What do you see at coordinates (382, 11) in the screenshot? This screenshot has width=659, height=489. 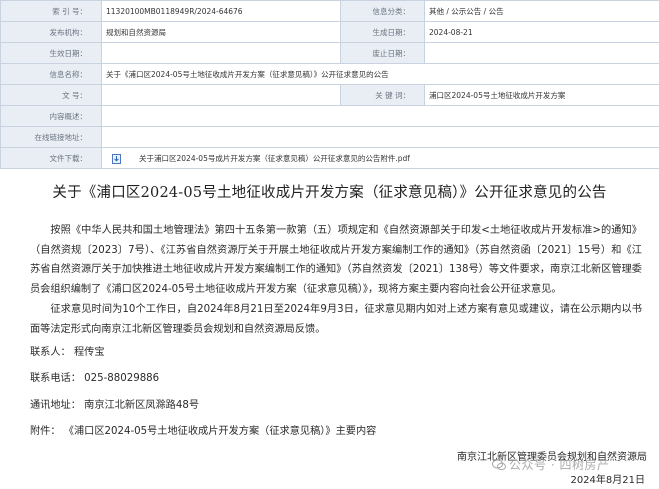 I see `category-label: 信息分类：` at bounding box center [382, 11].